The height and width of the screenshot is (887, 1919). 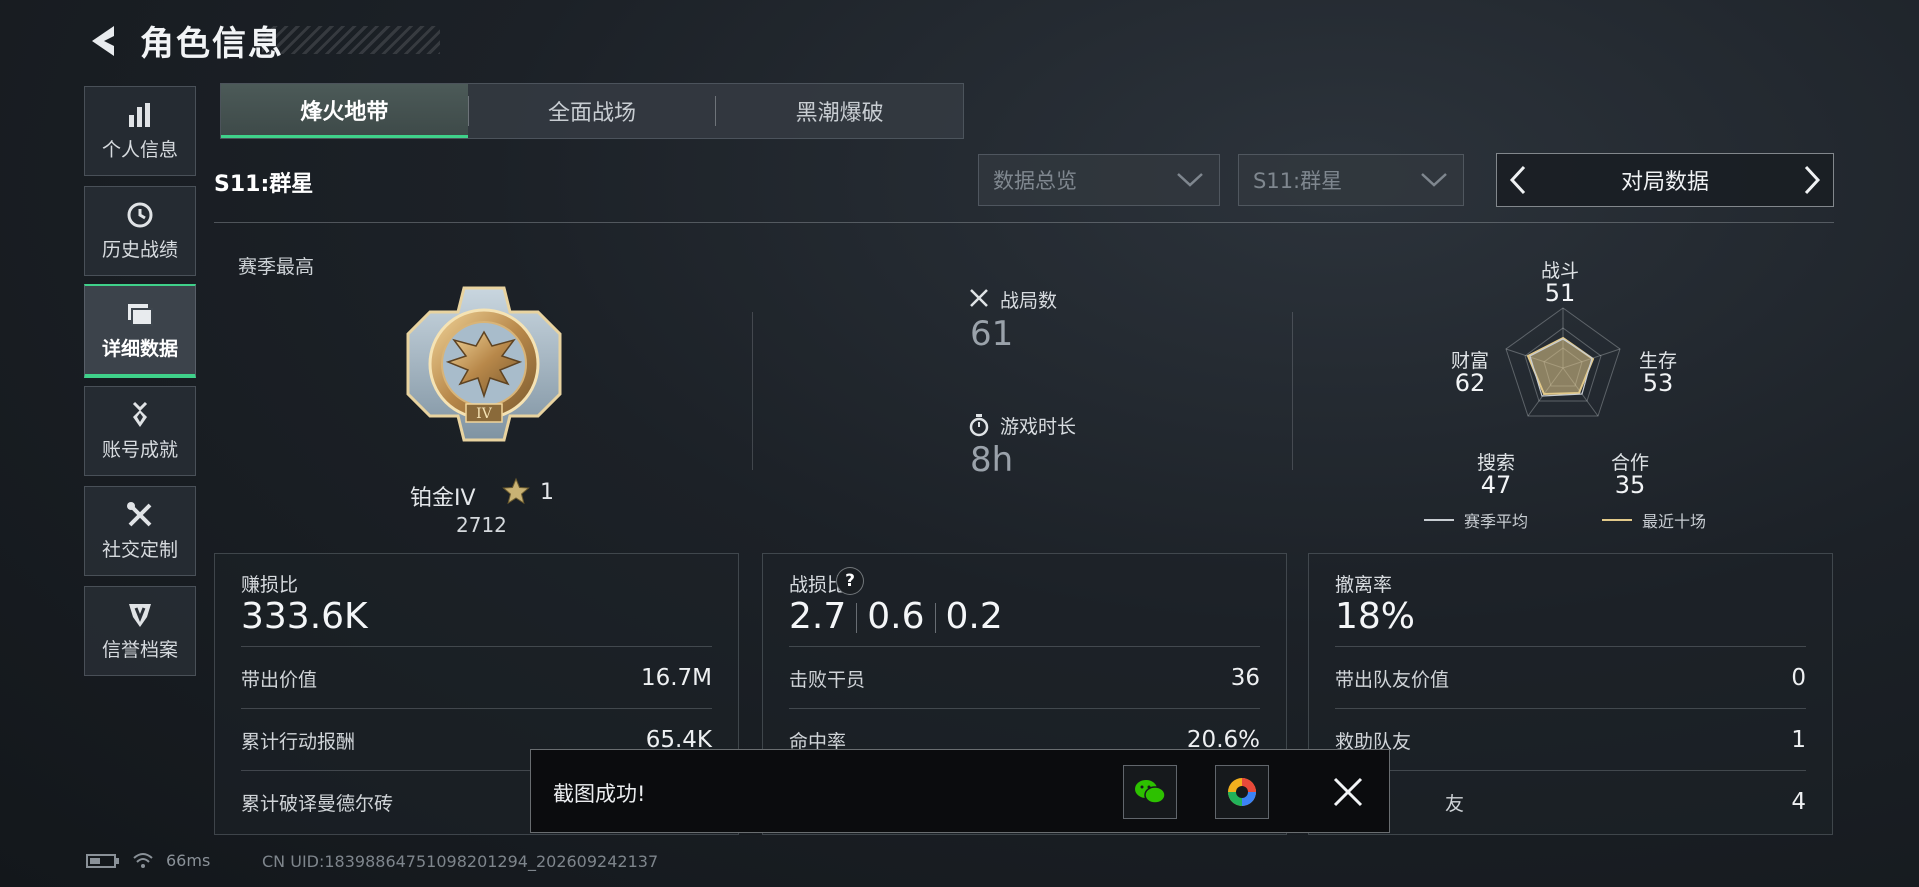 I want to click on rank-badge-icon: IV, so click(x=484, y=364).